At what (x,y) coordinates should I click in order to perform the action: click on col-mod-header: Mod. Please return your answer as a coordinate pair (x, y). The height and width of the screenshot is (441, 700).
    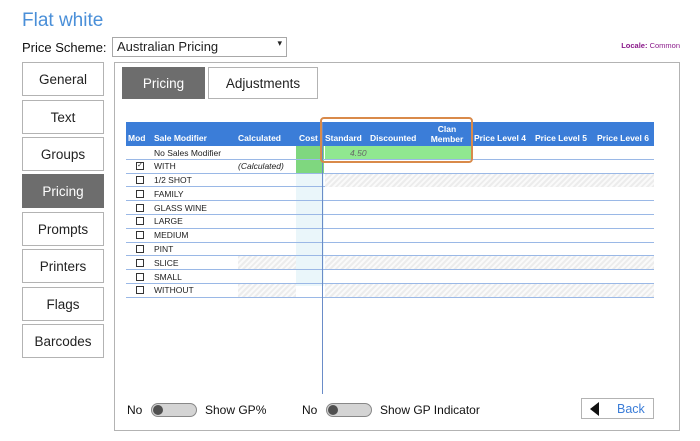
    Looking at the image, I should click on (137, 138).